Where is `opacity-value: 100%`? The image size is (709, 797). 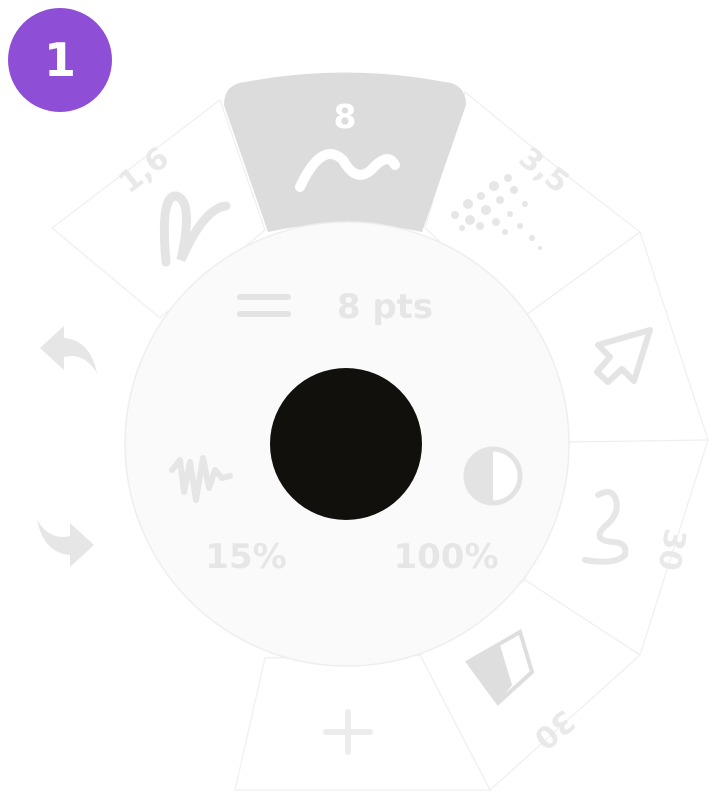 opacity-value: 100% is located at coordinates (445, 557).